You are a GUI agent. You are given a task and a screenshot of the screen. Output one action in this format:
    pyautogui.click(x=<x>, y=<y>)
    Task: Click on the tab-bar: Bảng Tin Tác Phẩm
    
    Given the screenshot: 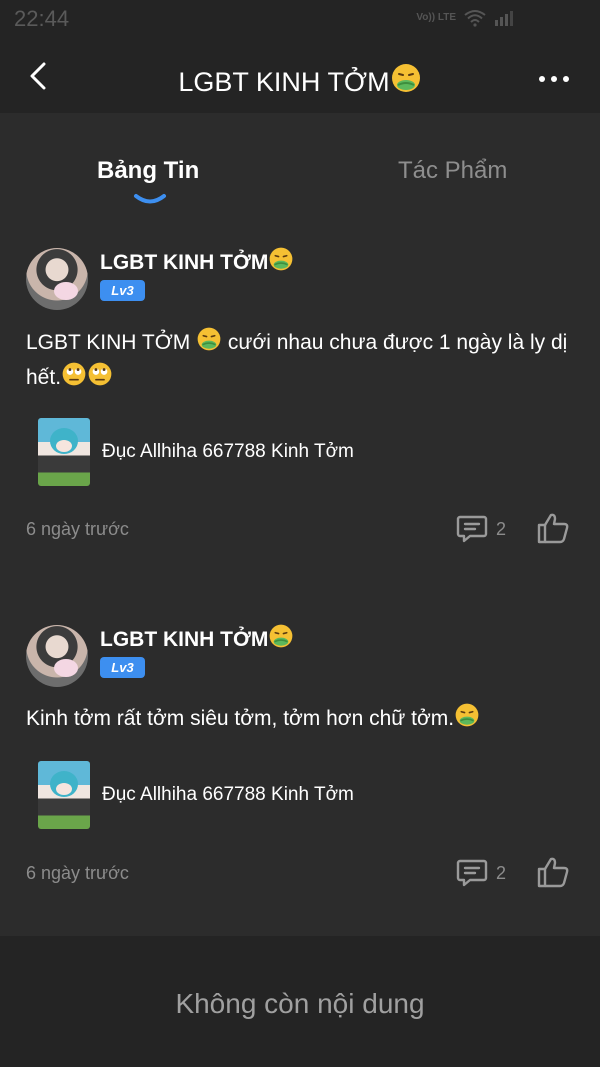 What is the action you would take?
    pyautogui.click(x=300, y=164)
    